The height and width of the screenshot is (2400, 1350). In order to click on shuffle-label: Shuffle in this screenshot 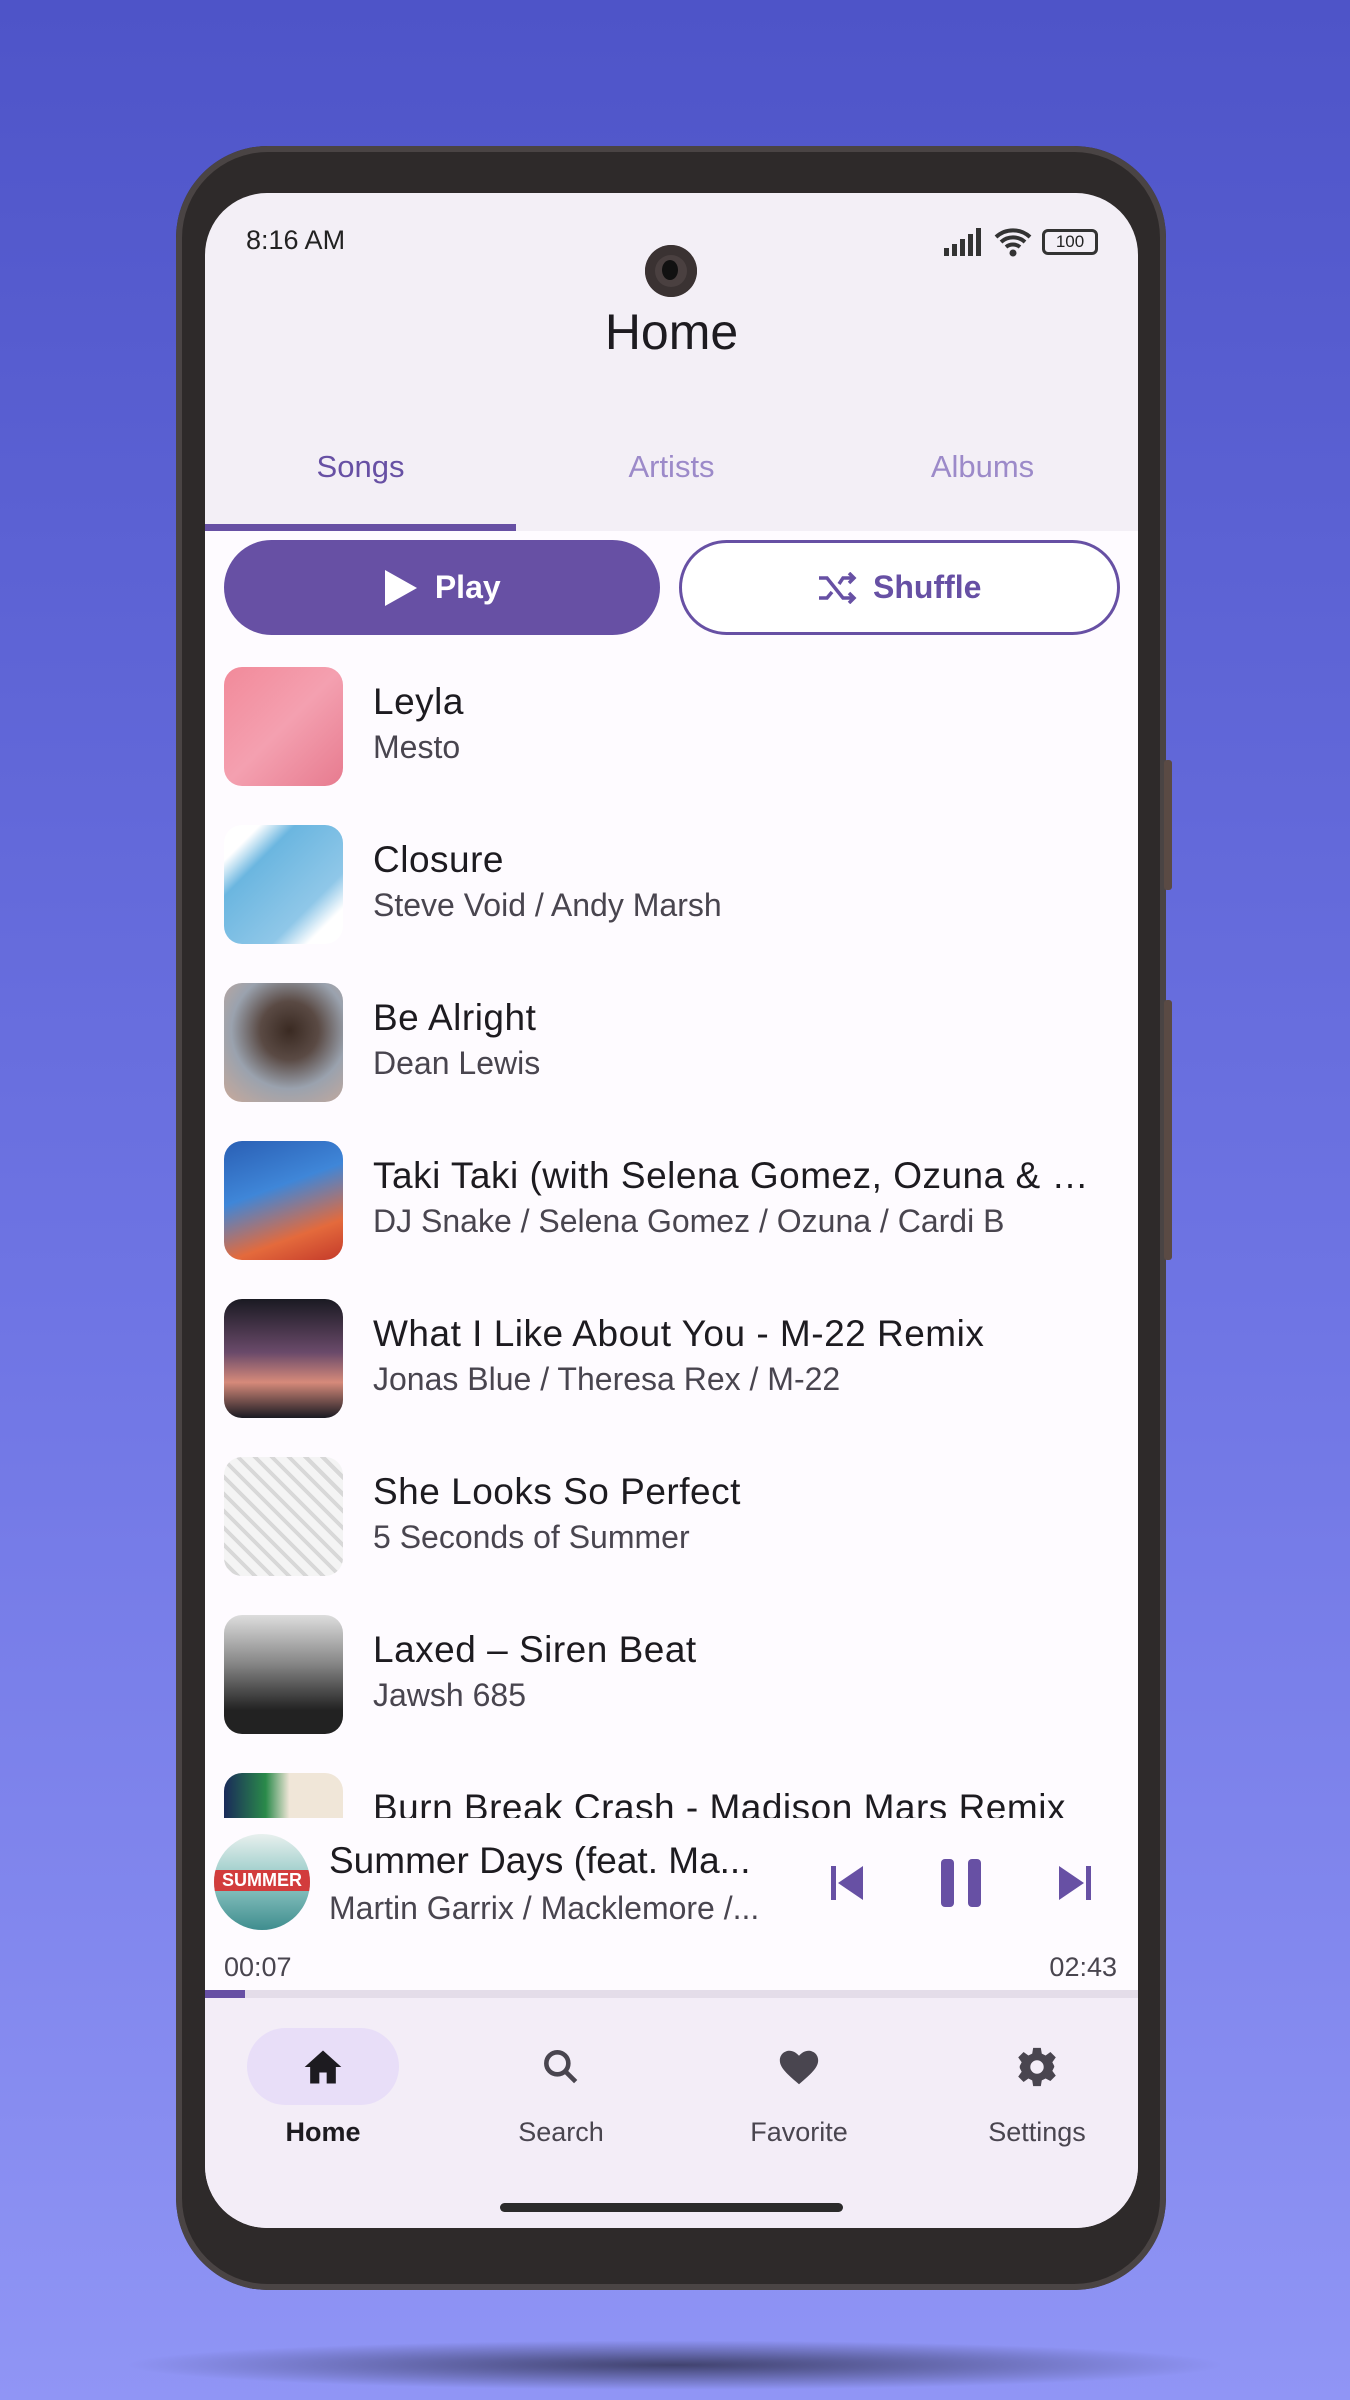, I will do `click(927, 587)`.